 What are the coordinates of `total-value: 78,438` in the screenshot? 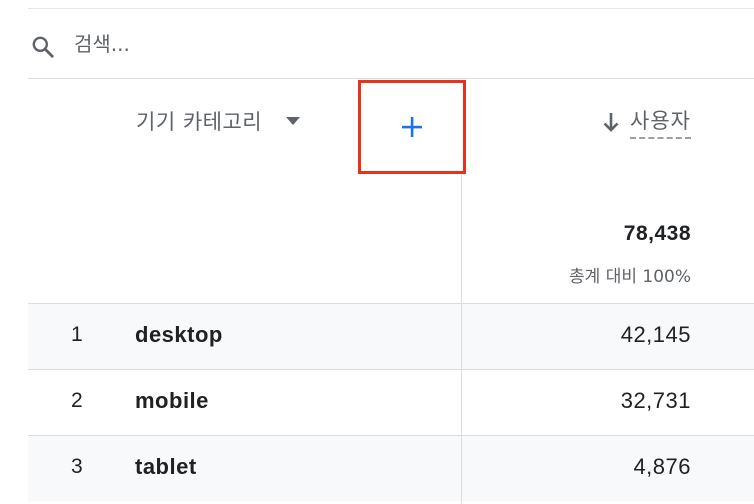 It's located at (657, 233).